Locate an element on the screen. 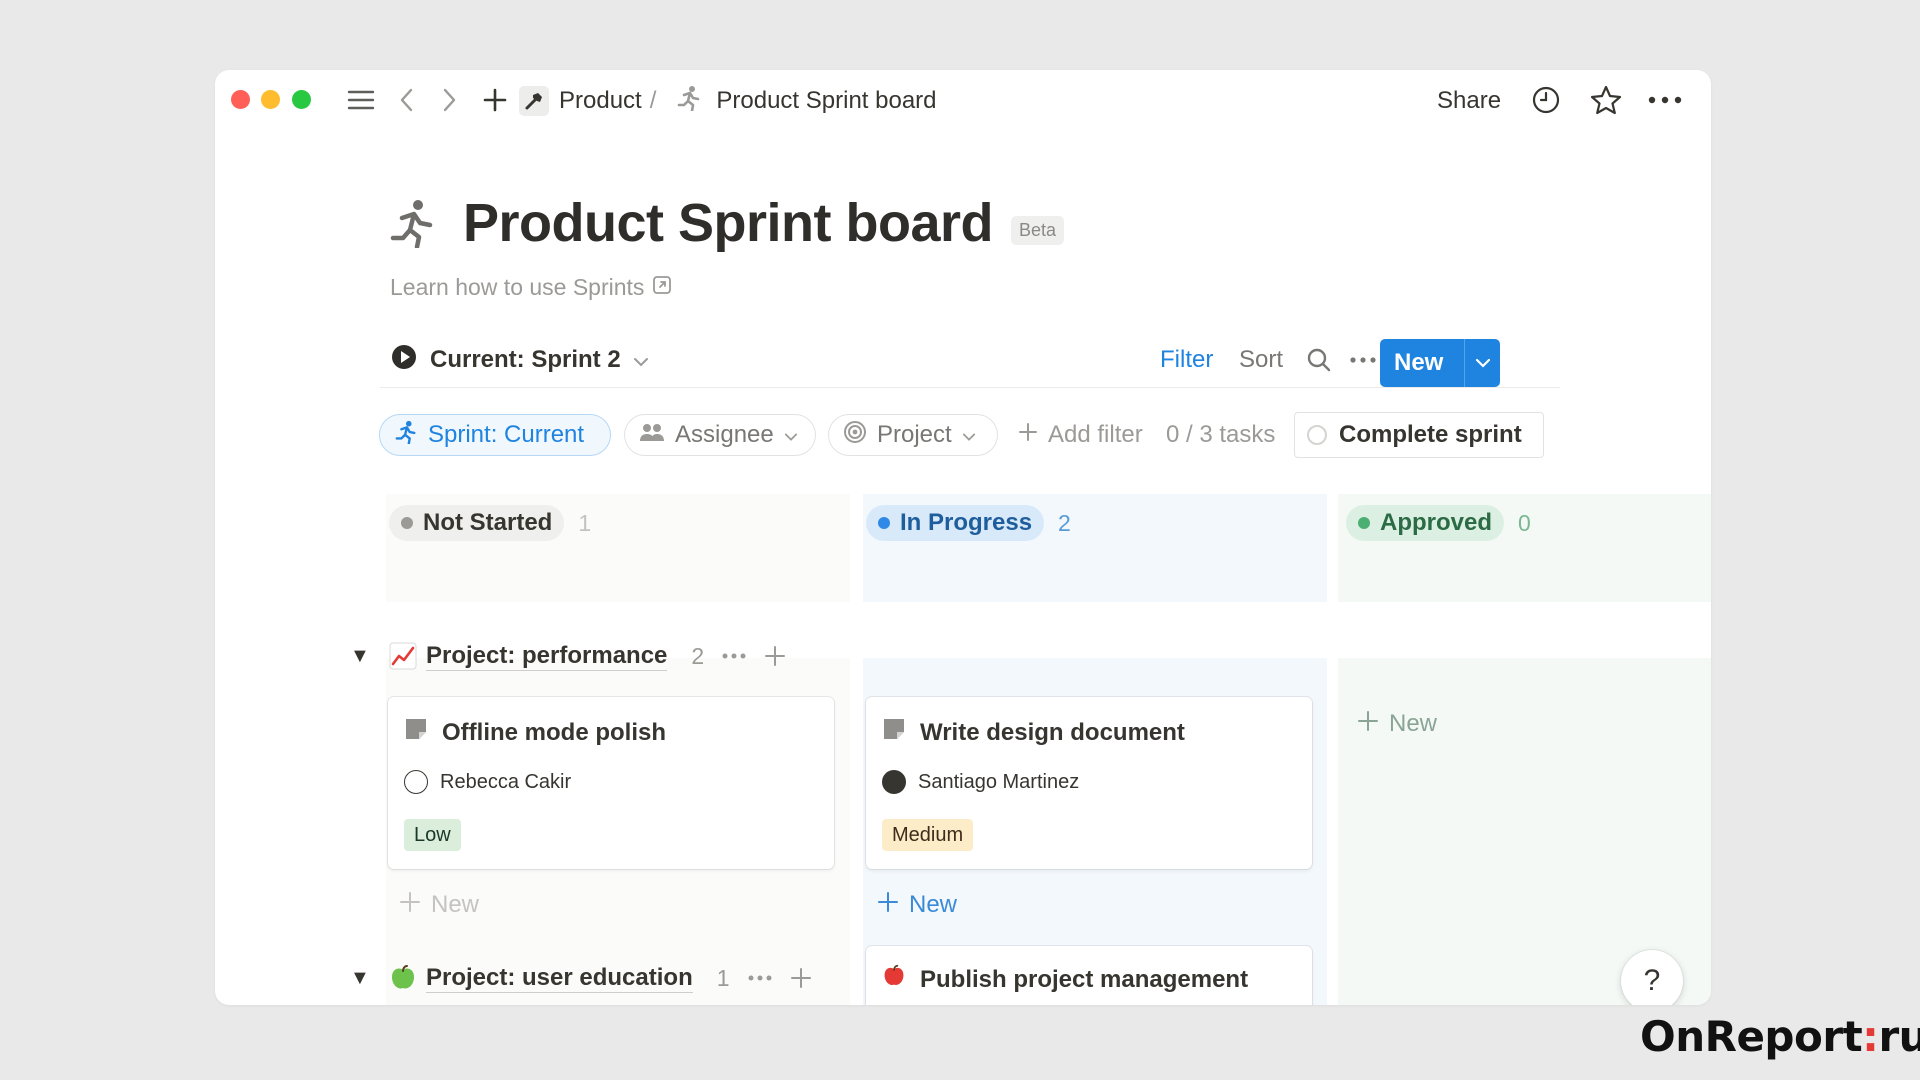 Image resolution: width=1920 pixels, height=1080 pixels. column-count: 1 is located at coordinates (585, 522).